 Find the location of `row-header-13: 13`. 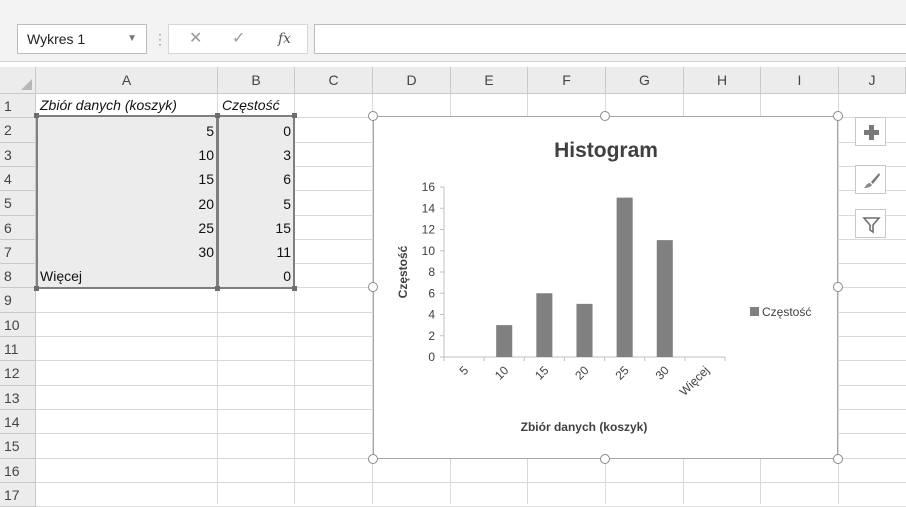

row-header-13: 13 is located at coordinates (18, 398).